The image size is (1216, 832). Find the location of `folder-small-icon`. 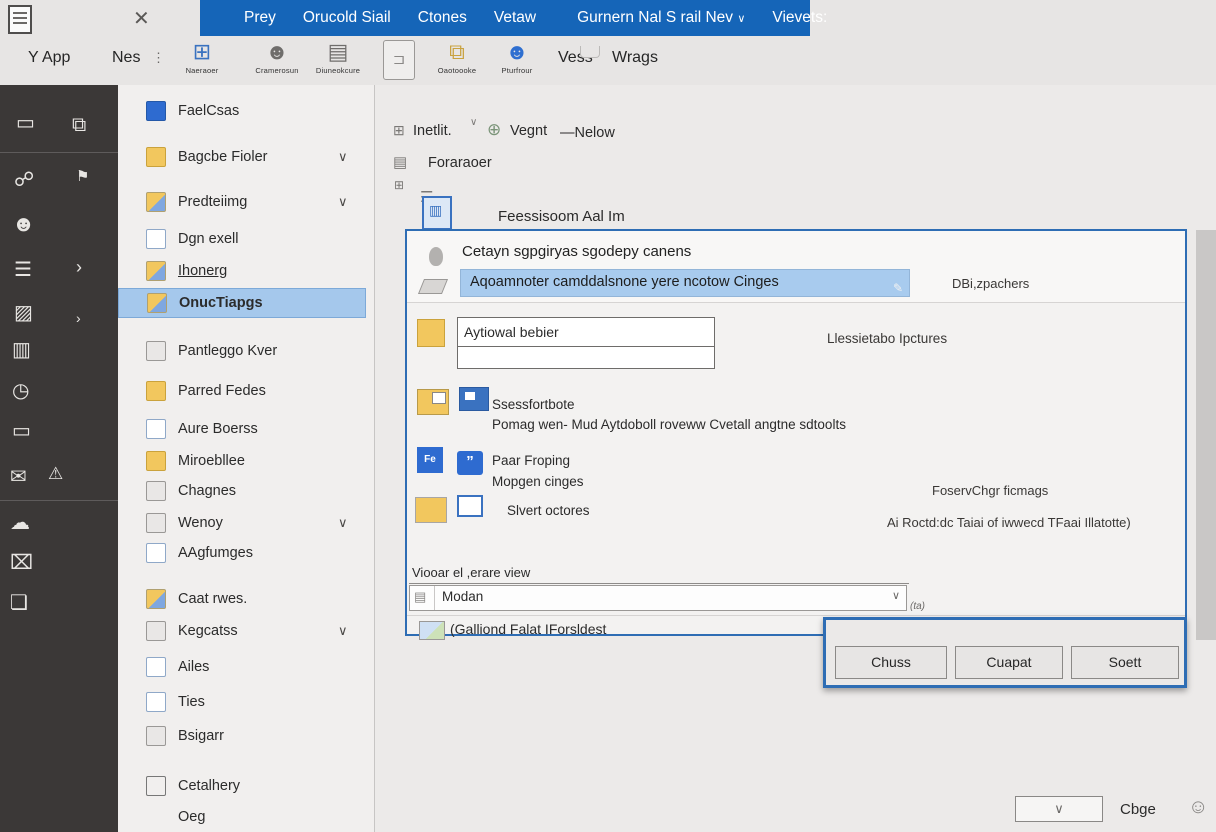

folder-small-icon is located at coordinates (431, 510).